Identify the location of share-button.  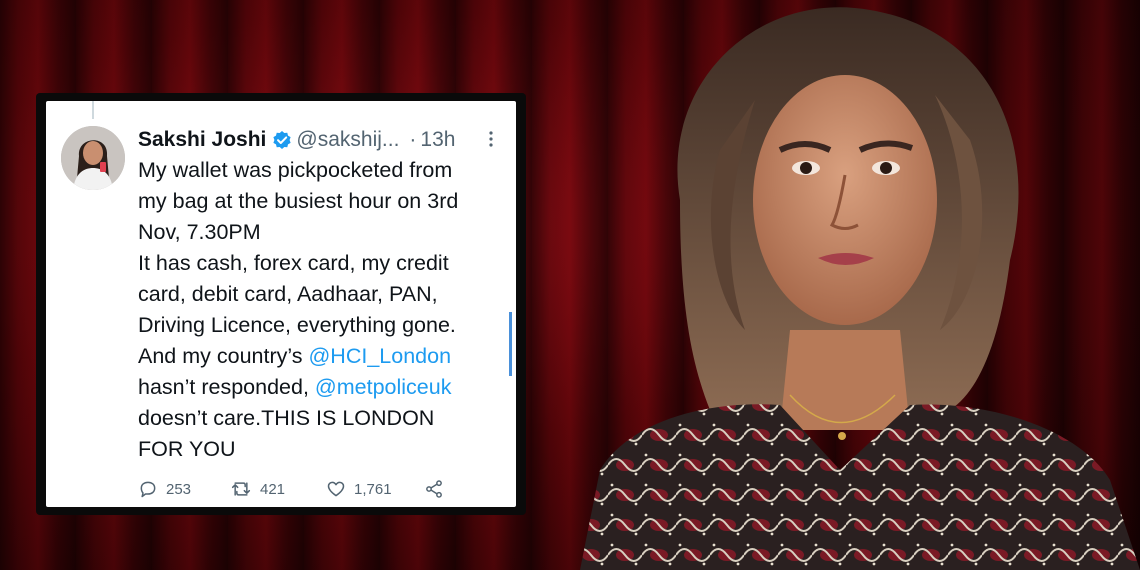
(438, 489).